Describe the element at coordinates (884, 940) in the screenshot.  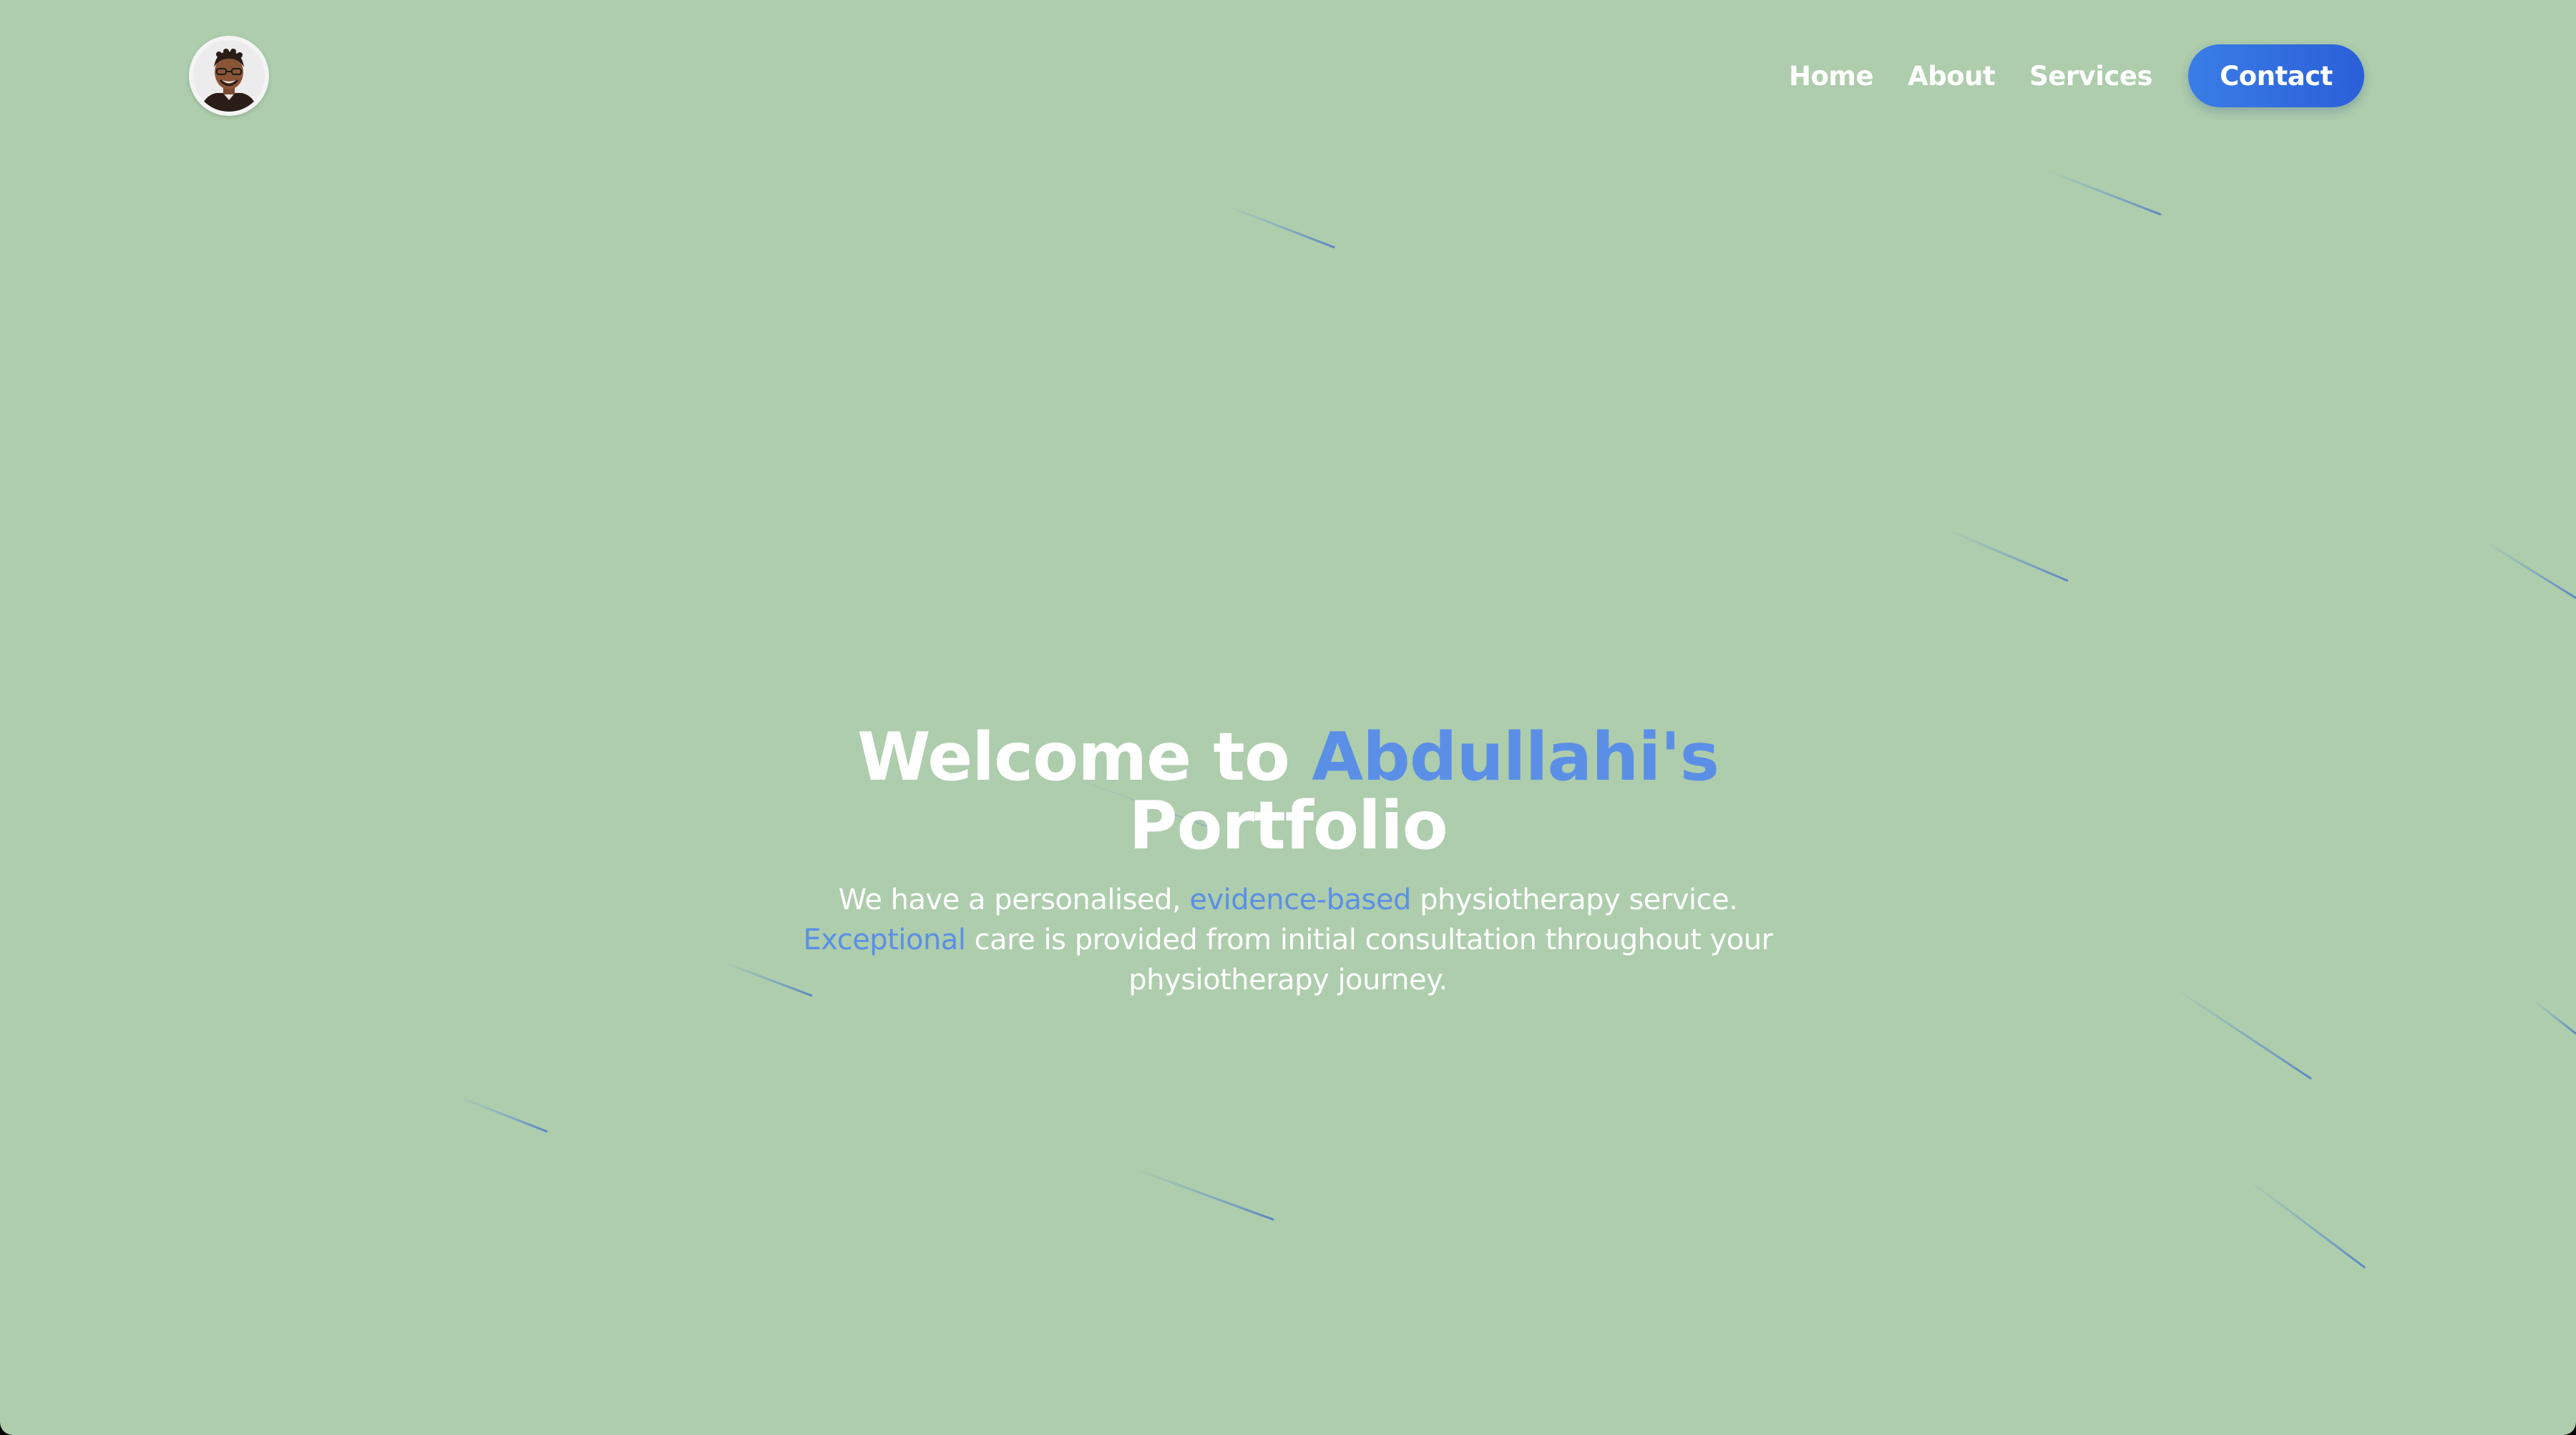
I see `hero-text-accent-exceptional: Exceptional` at that location.